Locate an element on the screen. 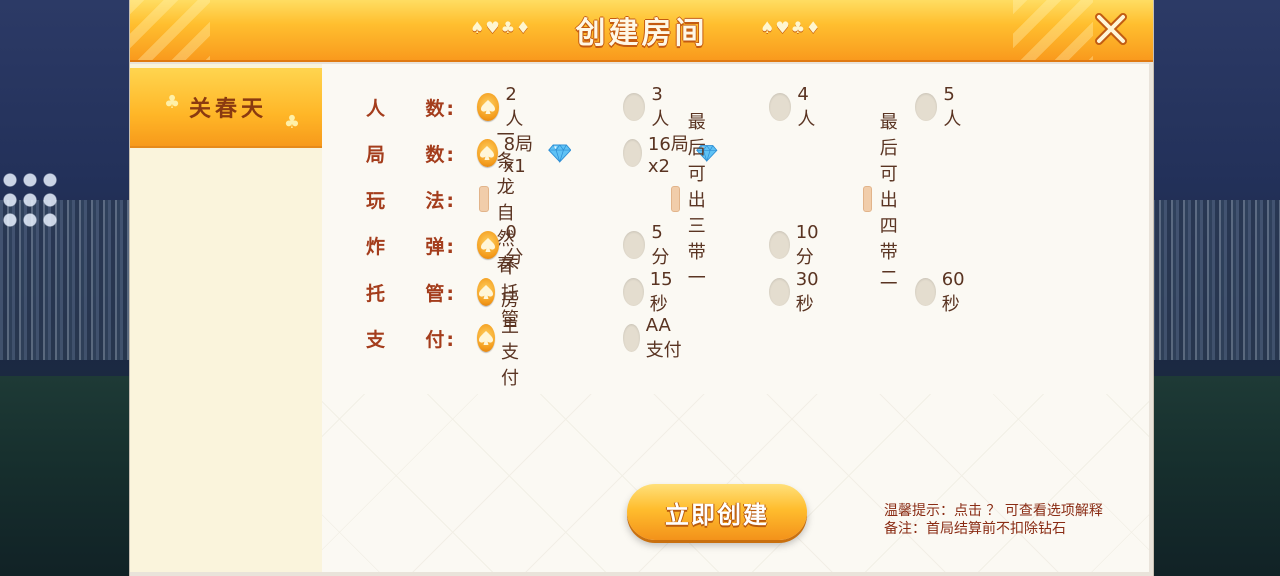 This screenshot has height=576, width=1280. create-room-button: 立即创建 is located at coordinates (717, 512).